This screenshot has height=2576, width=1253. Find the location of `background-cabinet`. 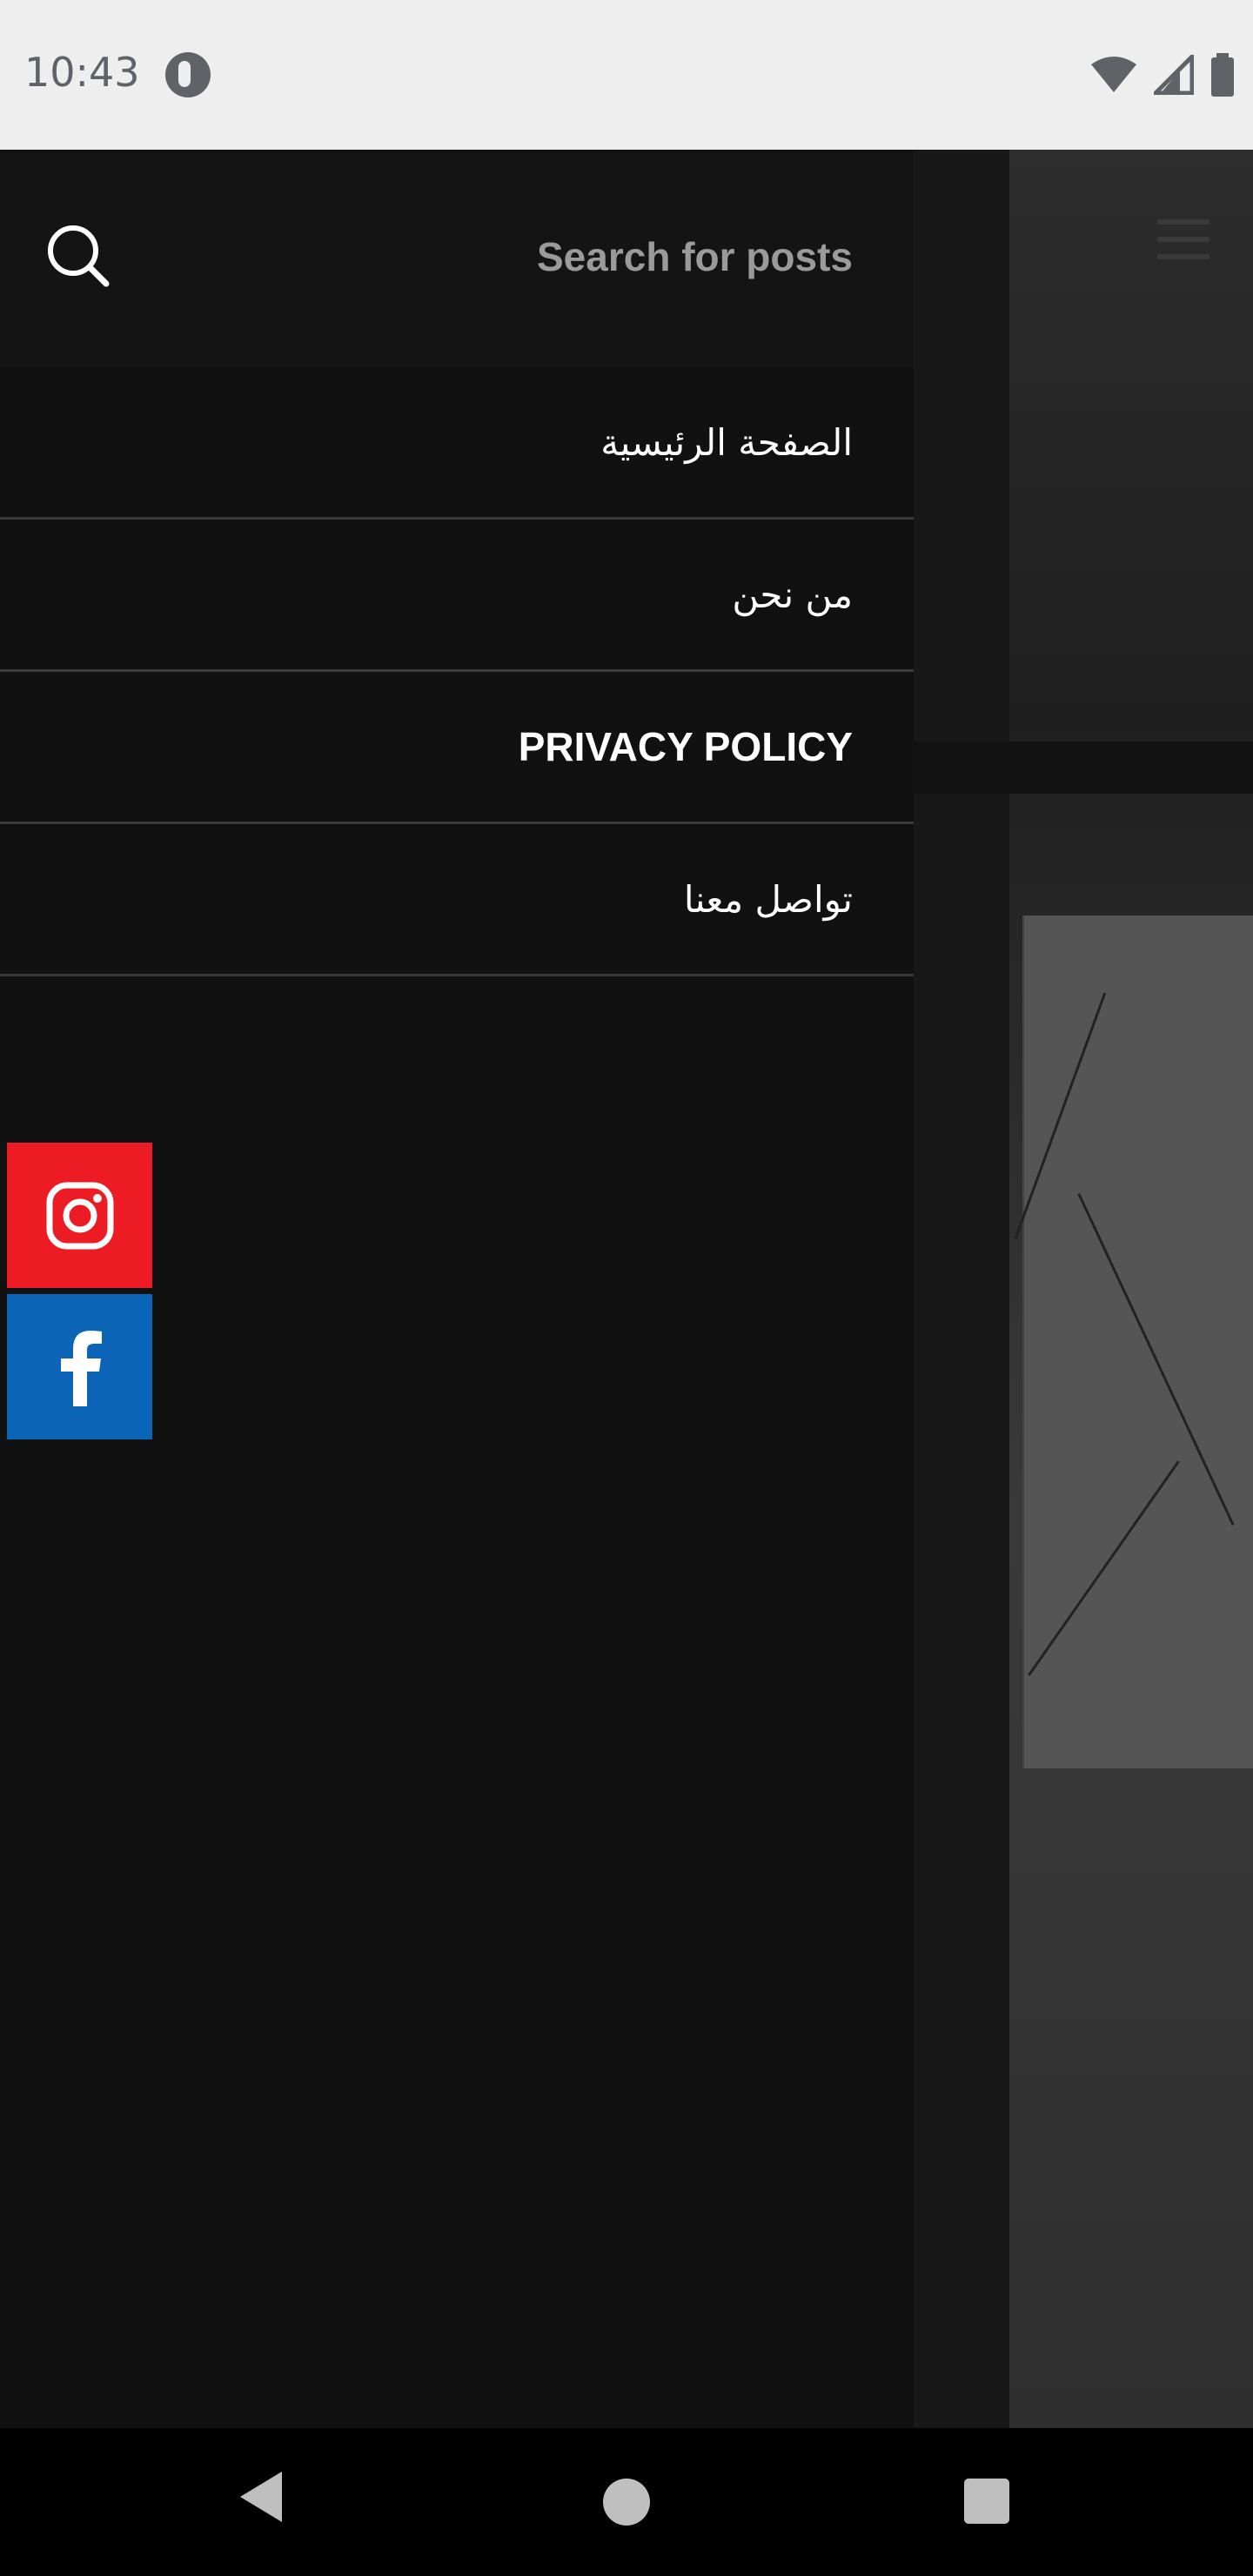

background-cabinet is located at coordinates (962, 1289).